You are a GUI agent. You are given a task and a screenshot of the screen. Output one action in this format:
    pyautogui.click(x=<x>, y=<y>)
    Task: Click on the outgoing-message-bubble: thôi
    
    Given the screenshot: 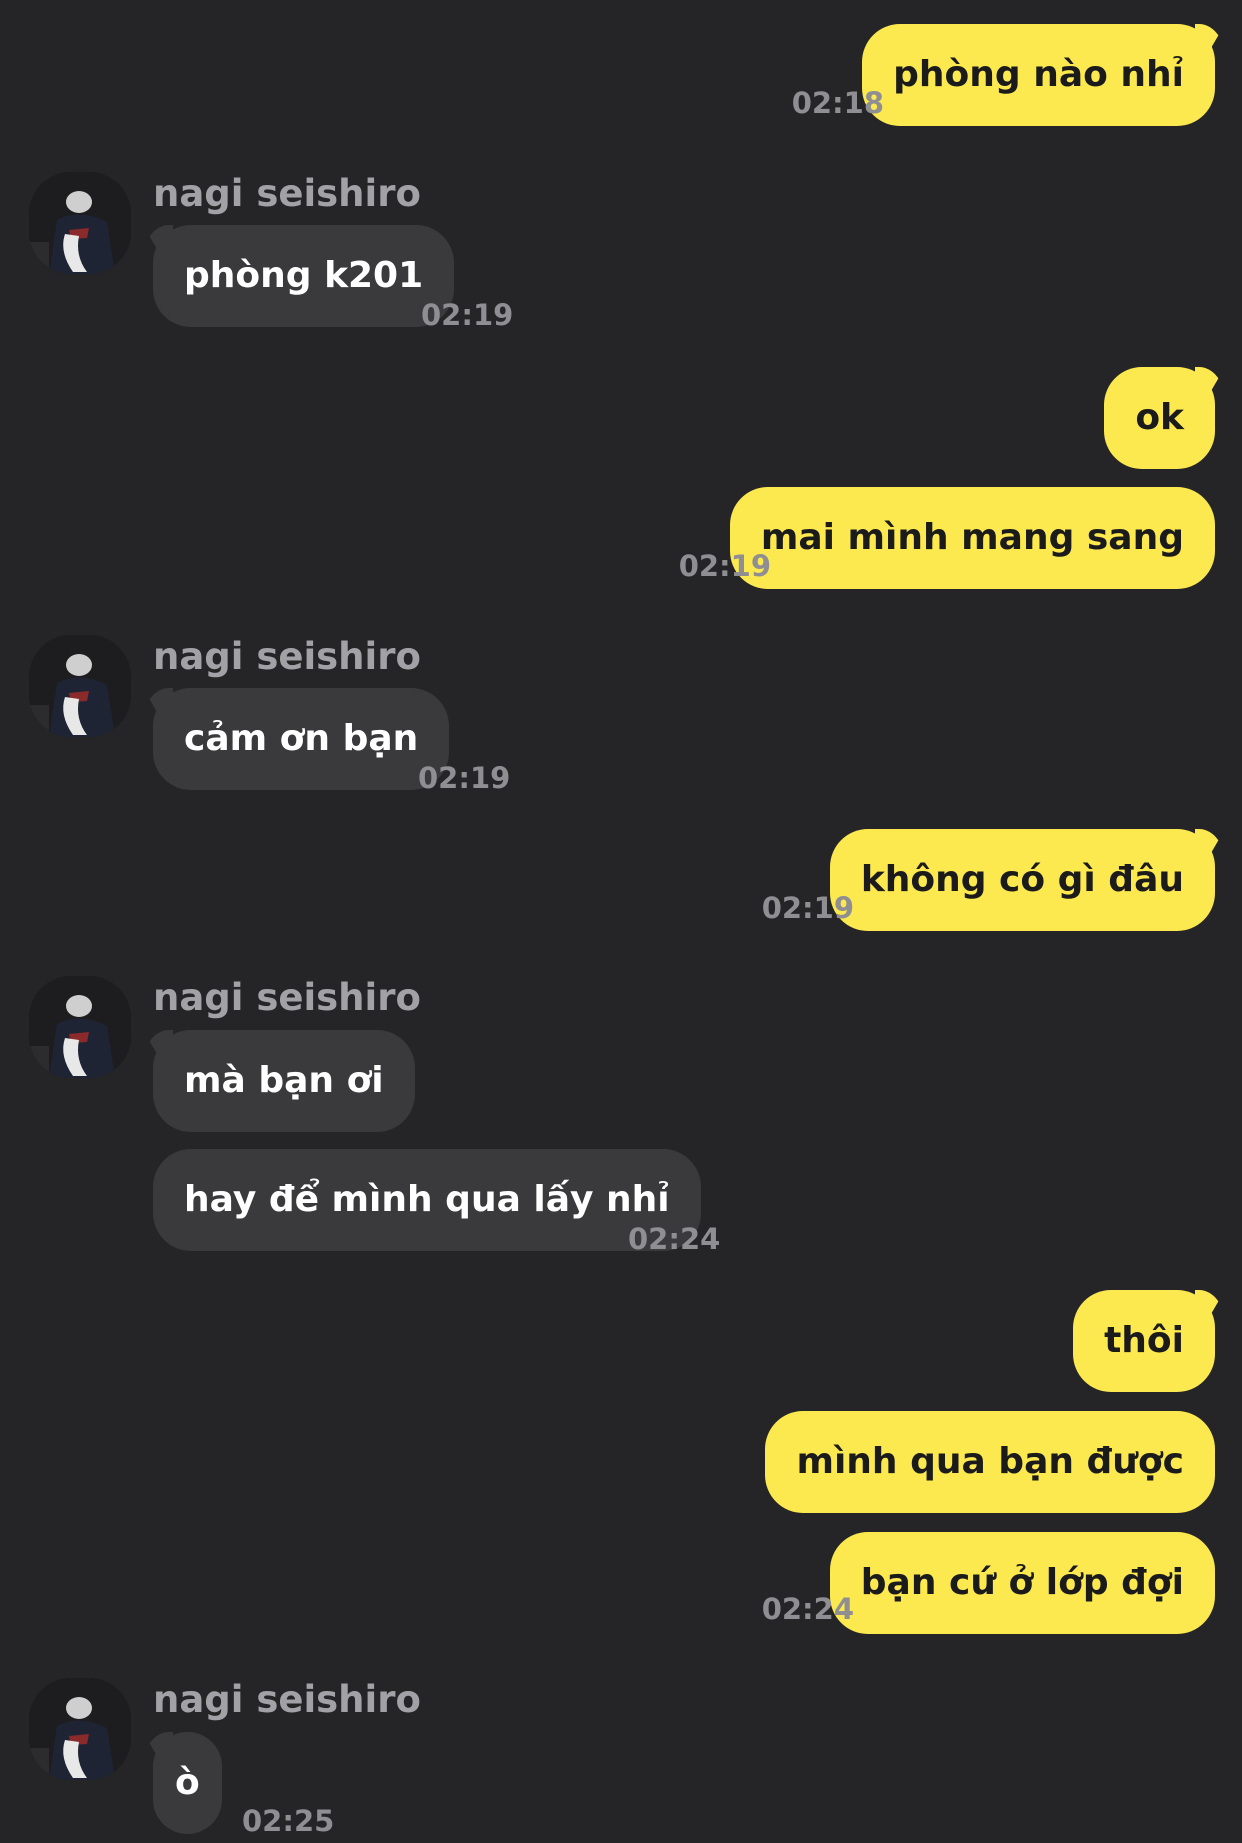 What is the action you would take?
    pyautogui.click(x=1144, y=1341)
    